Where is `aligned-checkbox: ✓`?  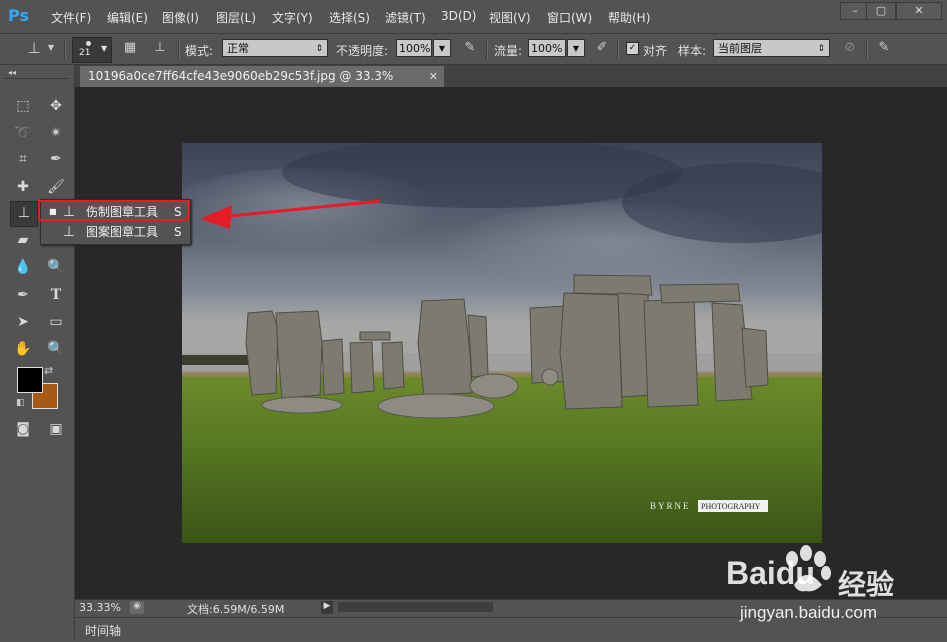
aligned-checkbox: ✓ is located at coordinates (632, 48).